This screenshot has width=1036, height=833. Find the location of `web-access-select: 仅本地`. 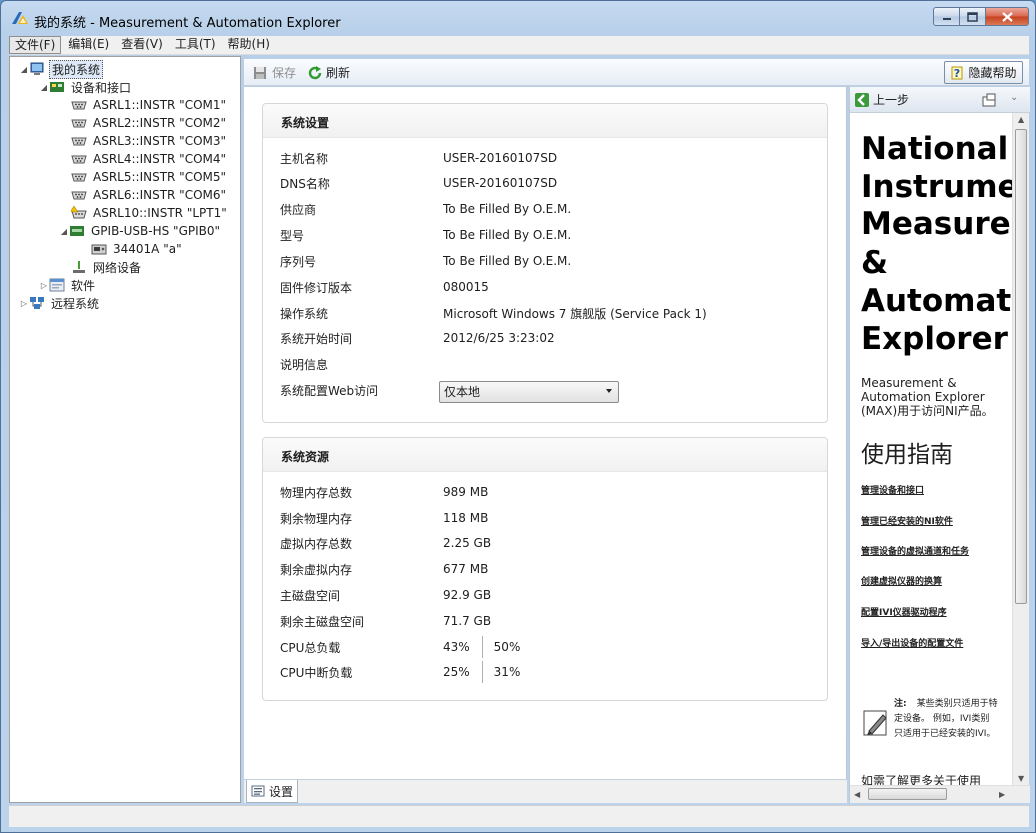

web-access-select: 仅本地 is located at coordinates (529, 392).